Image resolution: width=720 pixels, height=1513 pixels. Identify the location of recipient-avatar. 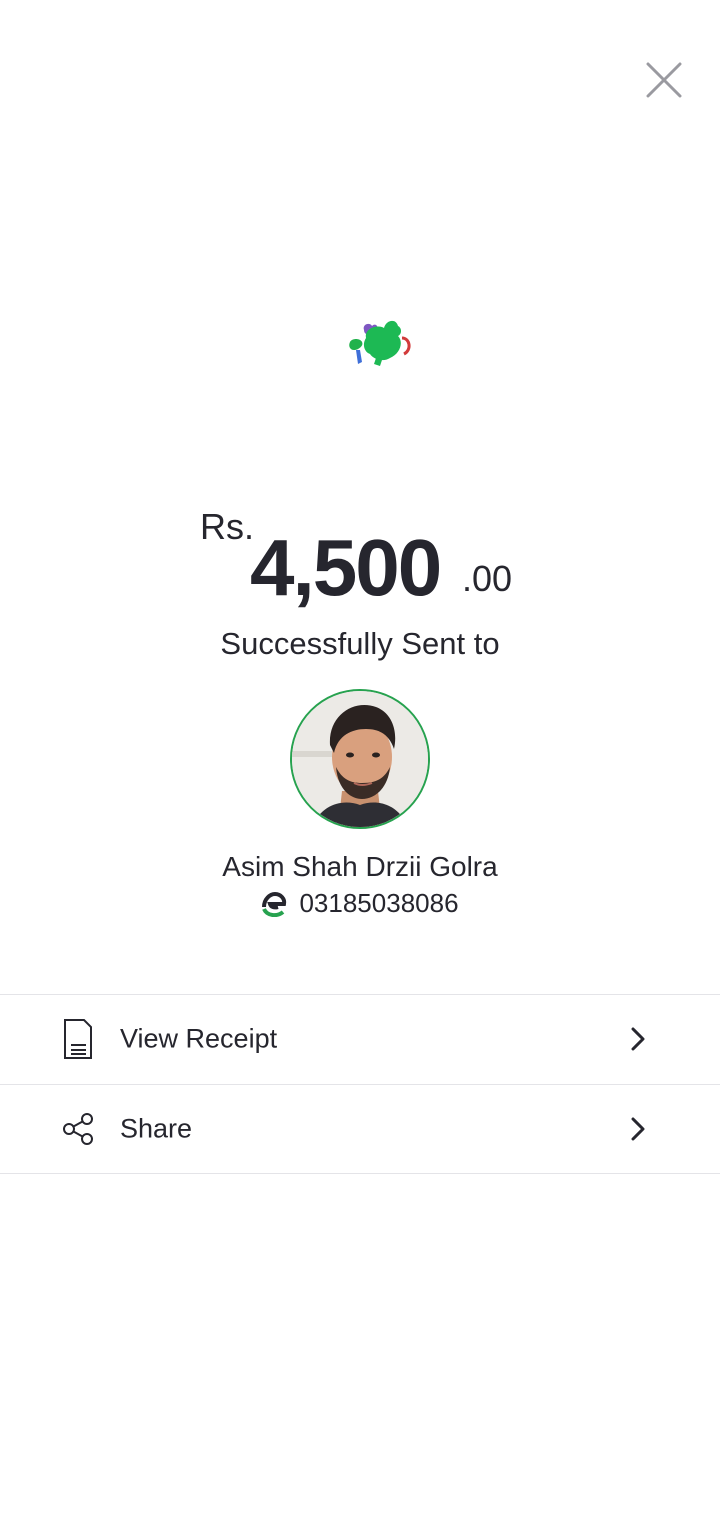
(360, 759).